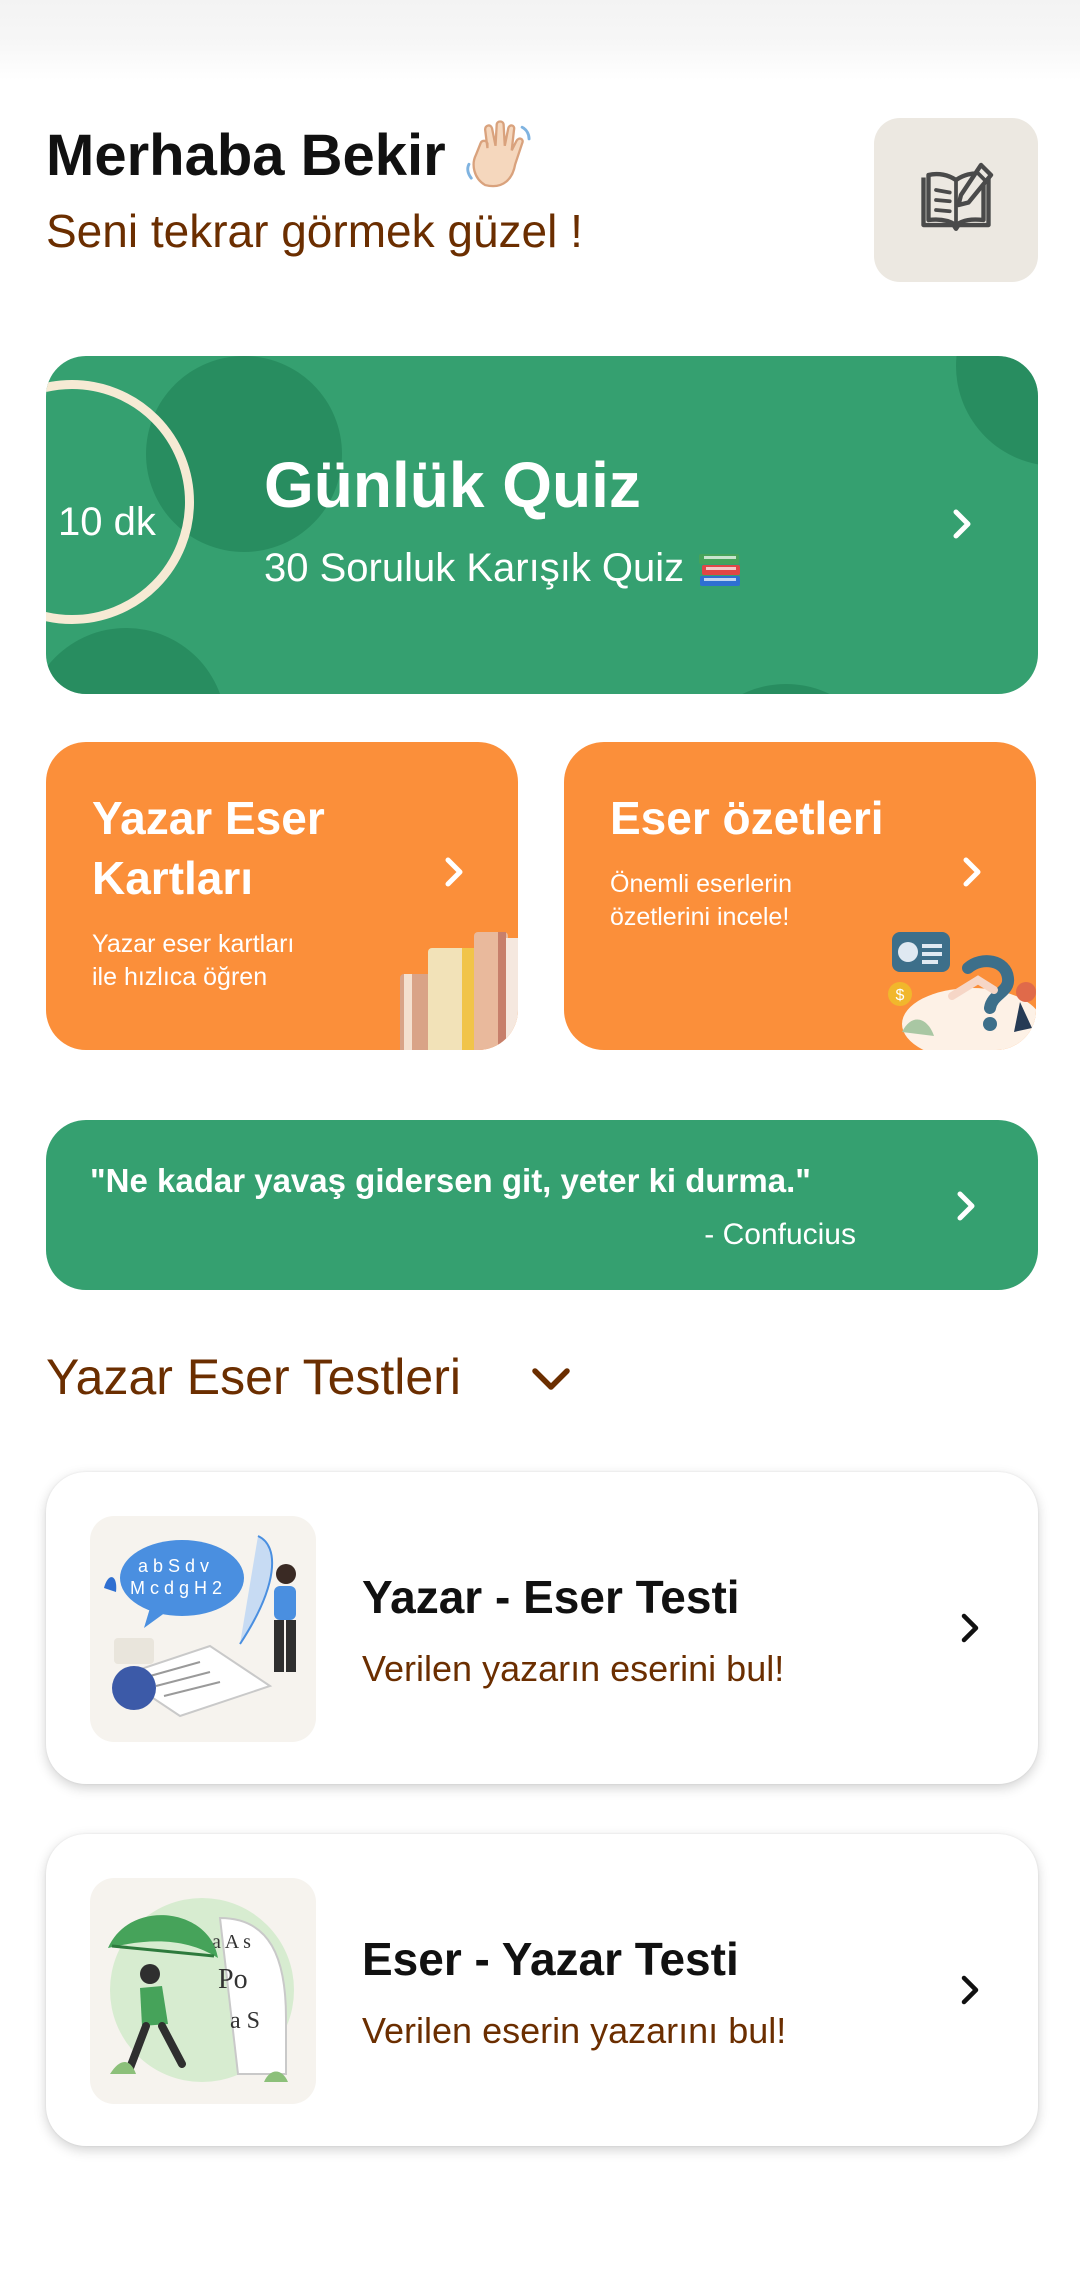  I want to click on greeting-subtitle: Seni tekrar görmek güzel !, so click(314, 231).